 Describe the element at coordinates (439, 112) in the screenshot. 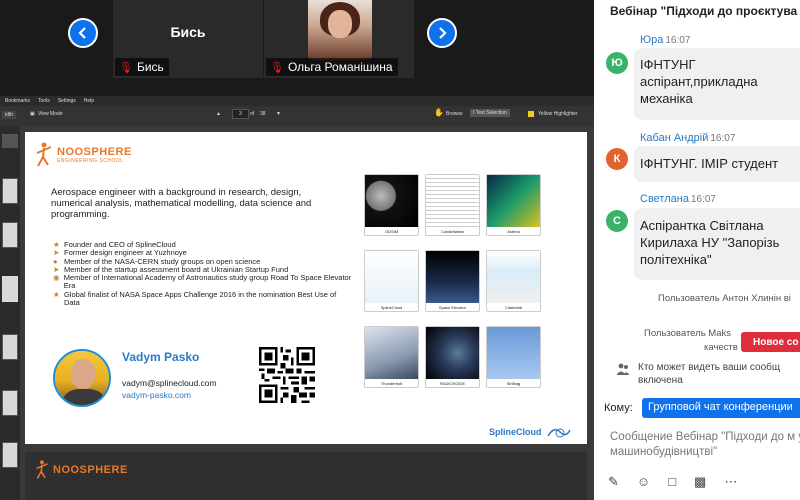

I see `hand-icon: ✋` at that location.